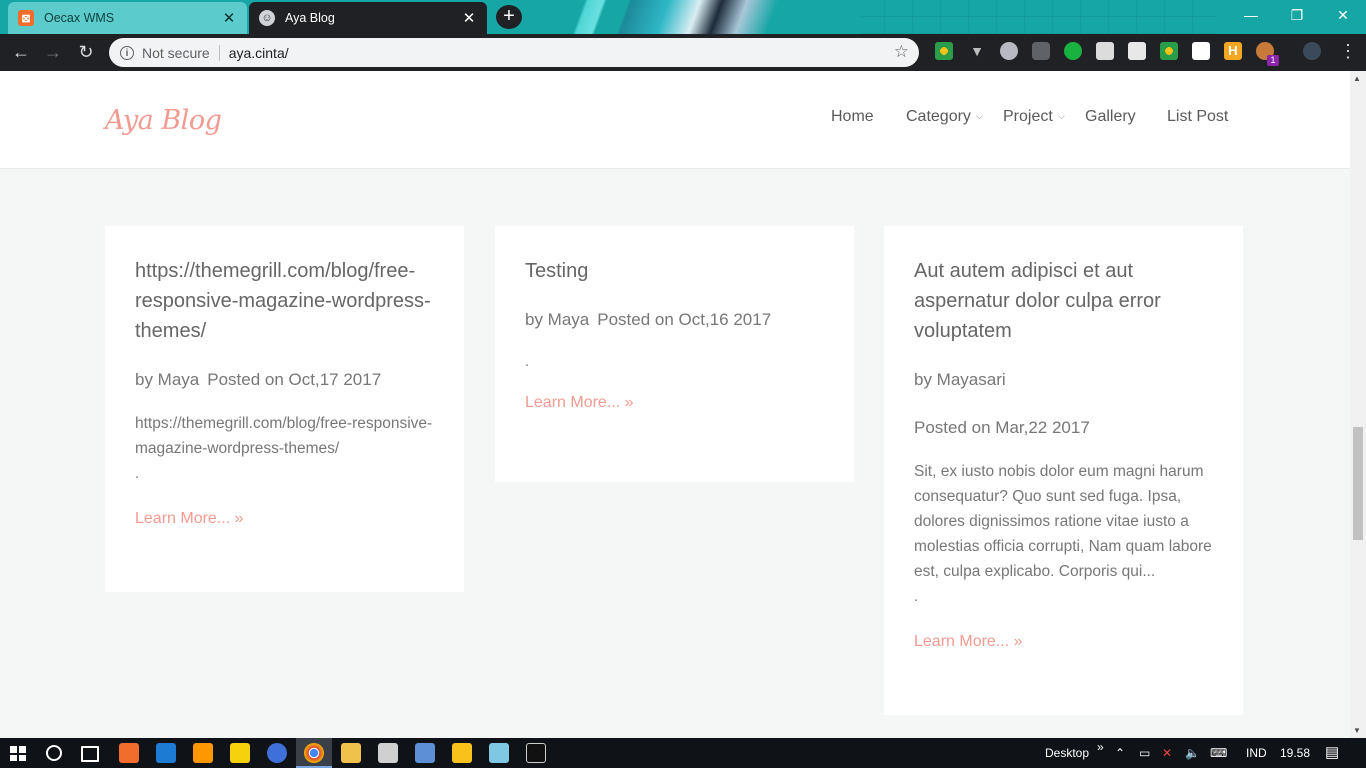 The width and height of the screenshot is (1366, 768). Describe the element at coordinates (1348, 51) in the screenshot. I see `browser-menu-icon: ⋮` at that location.